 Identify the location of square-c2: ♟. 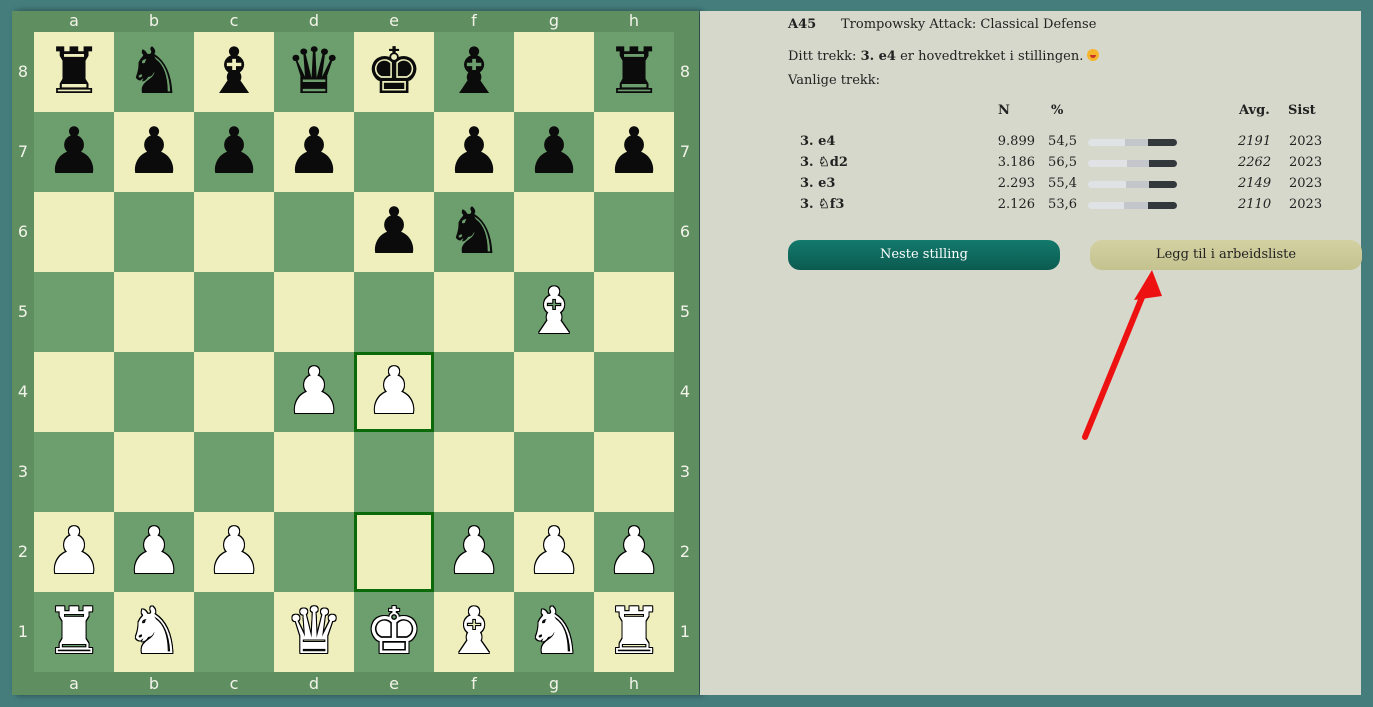
(234, 552).